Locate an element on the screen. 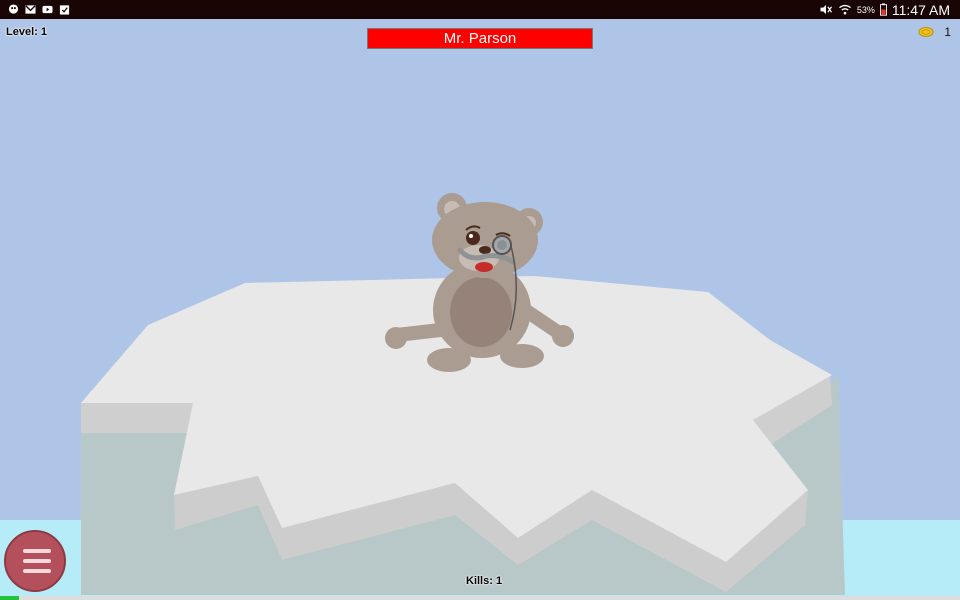 The image size is (960, 600). battery-percent: 53% is located at coordinates (865, 9).